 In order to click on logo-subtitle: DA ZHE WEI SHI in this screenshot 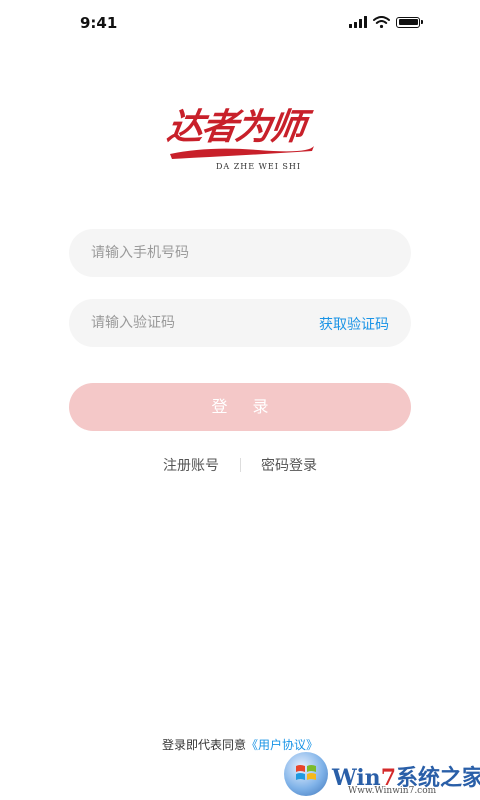, I will do `click(259, 166)`.